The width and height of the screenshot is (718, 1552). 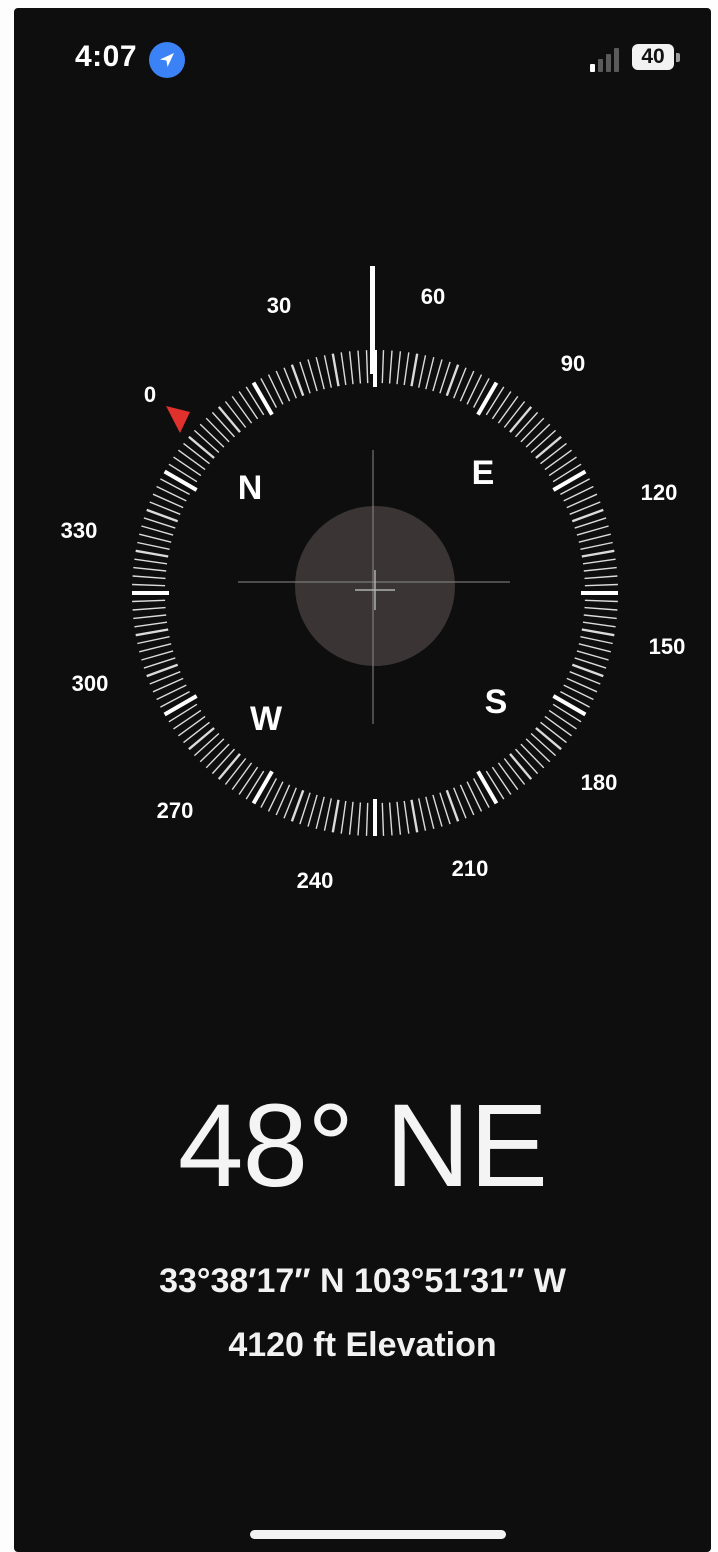 What do you see at coordinates (433, 296) in the screenshot?
I see `degree-label-60: 60` at bounding box center [433, 296].